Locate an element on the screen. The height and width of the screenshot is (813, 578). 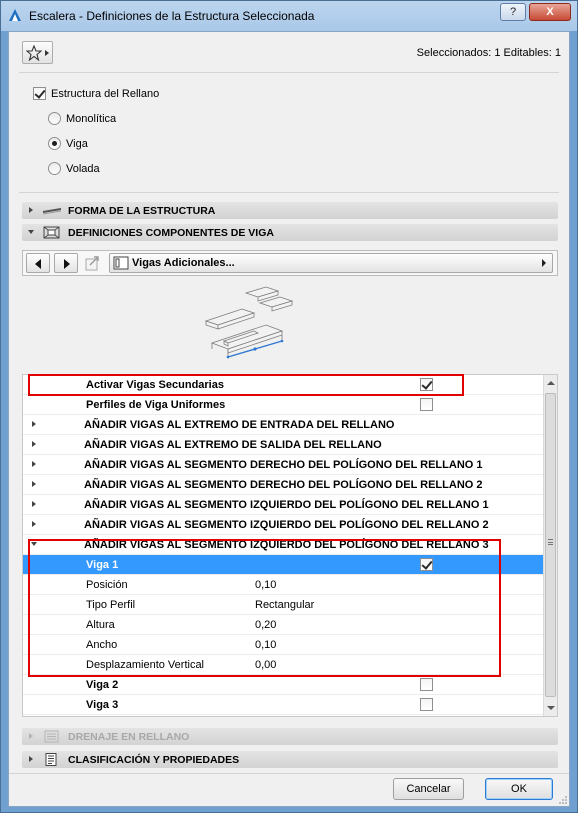
previous-button is located at coordinates (38, 263).